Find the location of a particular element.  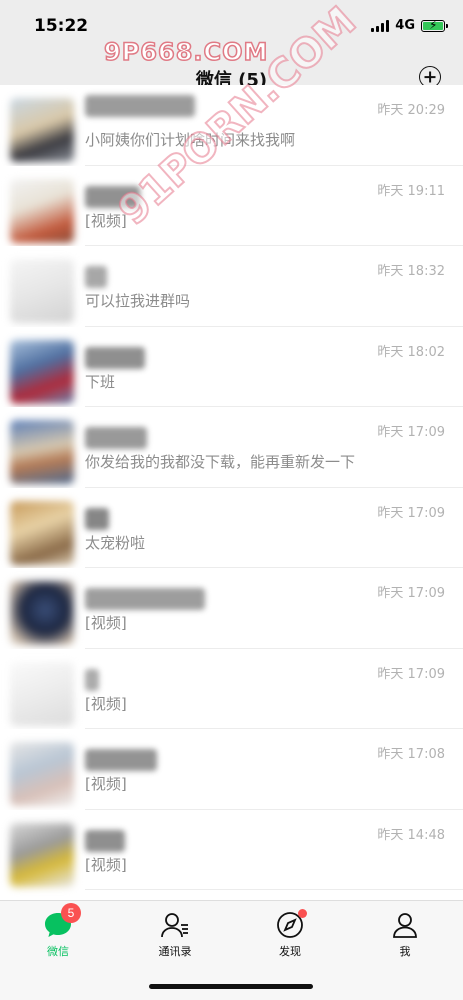

chat-preview: 可以拉我进群吗 is located at coordinates (138, 301).